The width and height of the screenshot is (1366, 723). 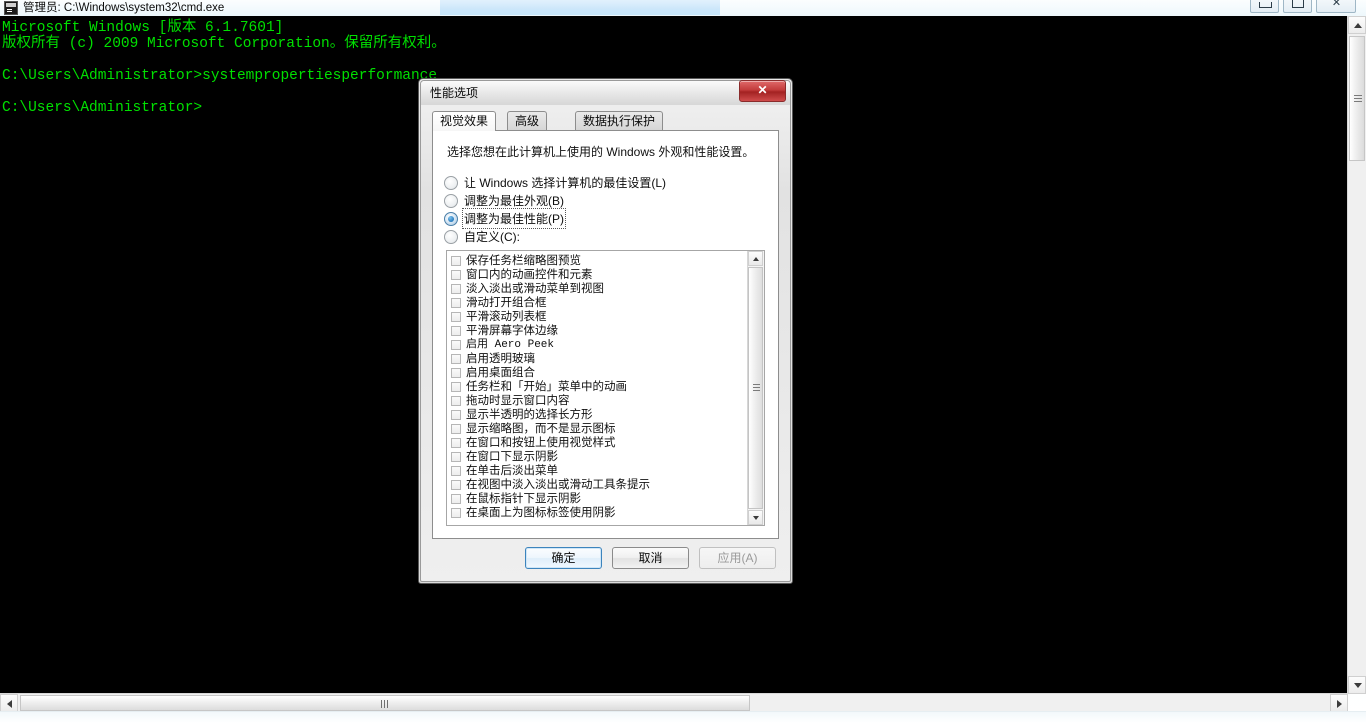 I want to click on window-controls: ✕, so click(x=1303, y=6).